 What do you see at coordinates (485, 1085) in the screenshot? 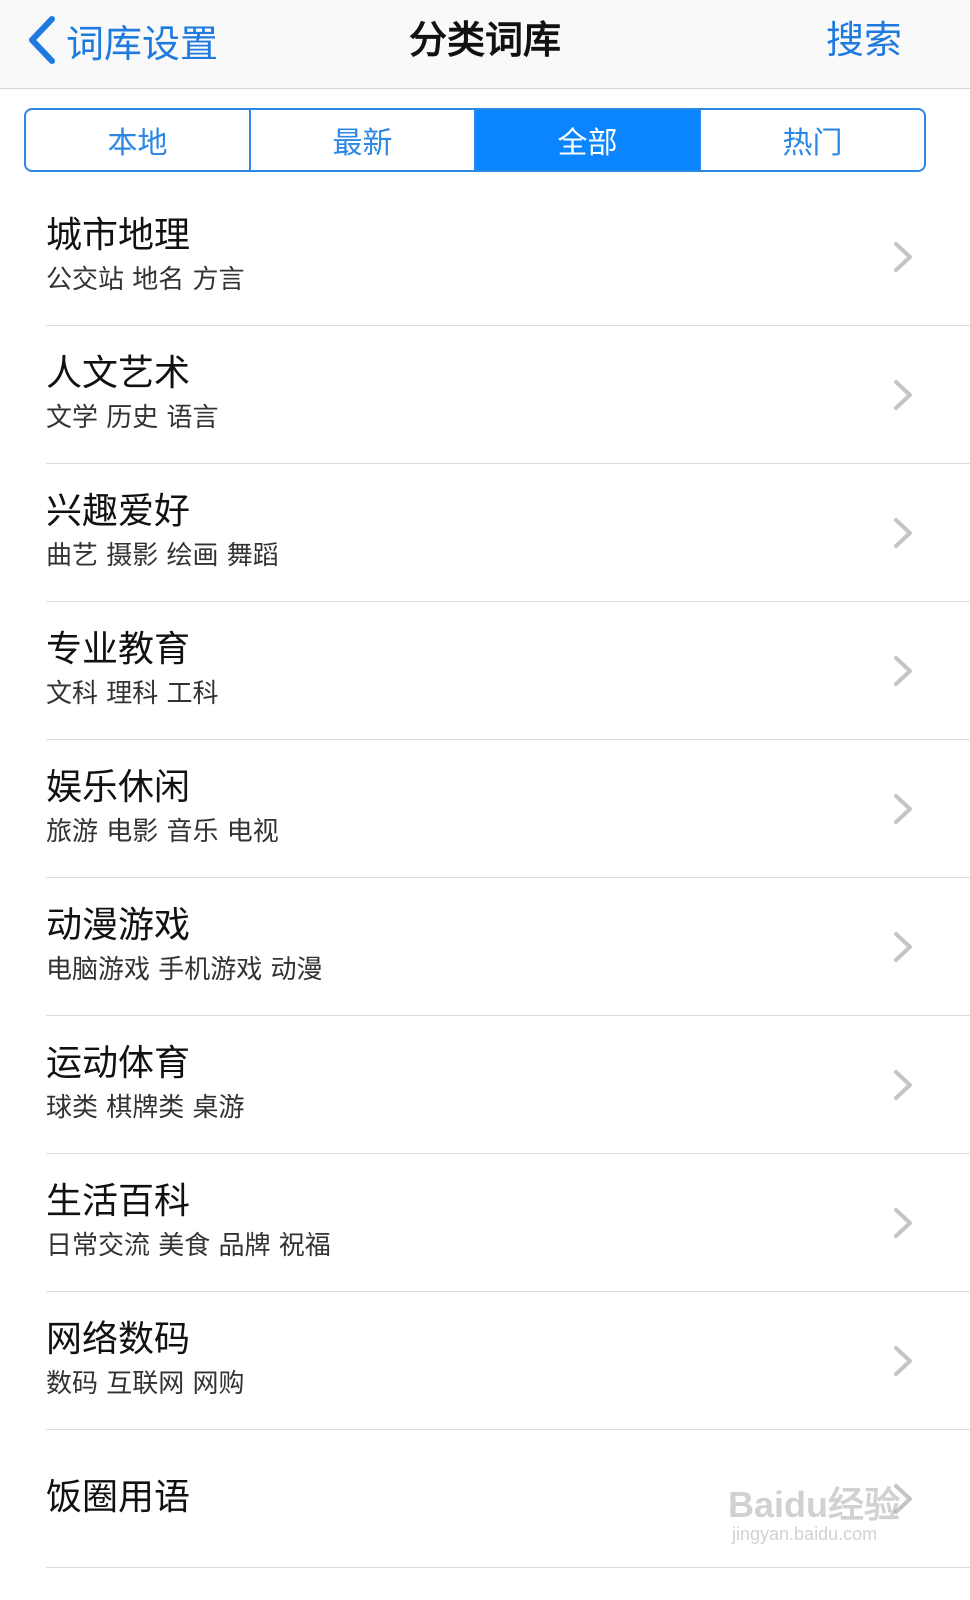
I see `list-item: 运动体育 球类 棋牌类 桌游` at bounding box center [485, 1085].